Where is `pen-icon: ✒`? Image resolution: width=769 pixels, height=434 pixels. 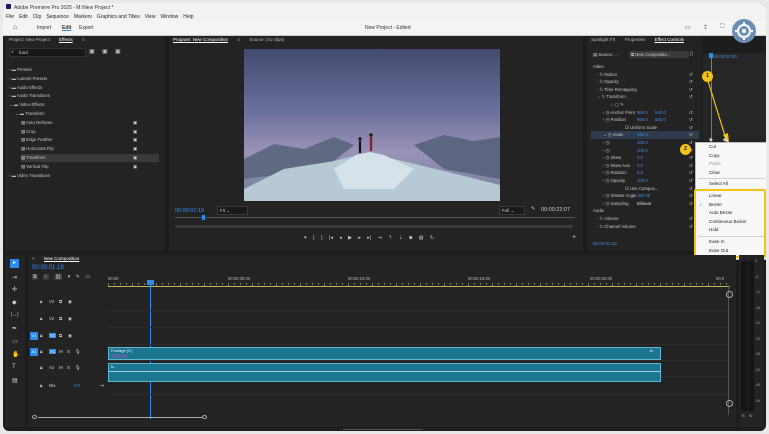 pen-icon: ✒ is located at coordinates (14, 328).